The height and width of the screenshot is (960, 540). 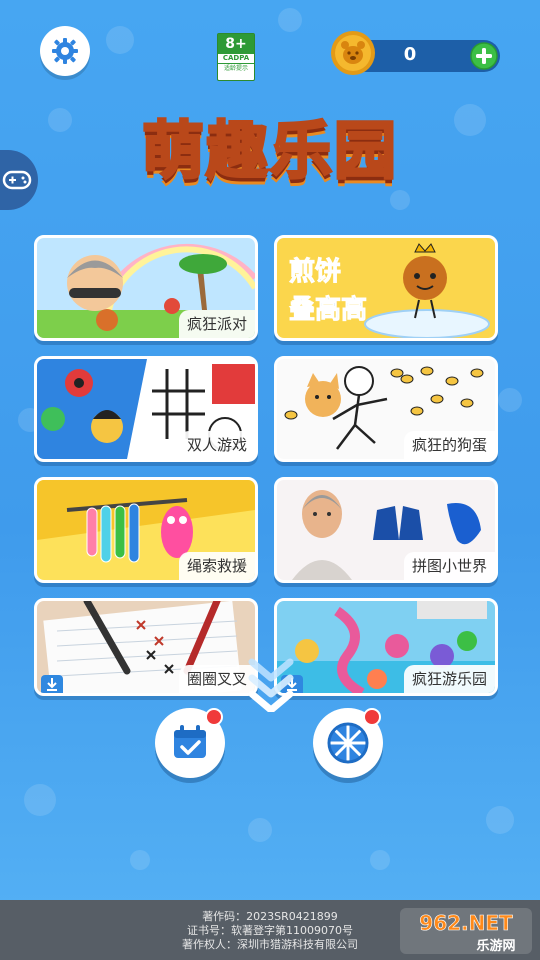 What do you see at coordinates (216, 679) in the screenshot?
I see `game-label: 圈圈叉叉` at bounding box center [216, 679].